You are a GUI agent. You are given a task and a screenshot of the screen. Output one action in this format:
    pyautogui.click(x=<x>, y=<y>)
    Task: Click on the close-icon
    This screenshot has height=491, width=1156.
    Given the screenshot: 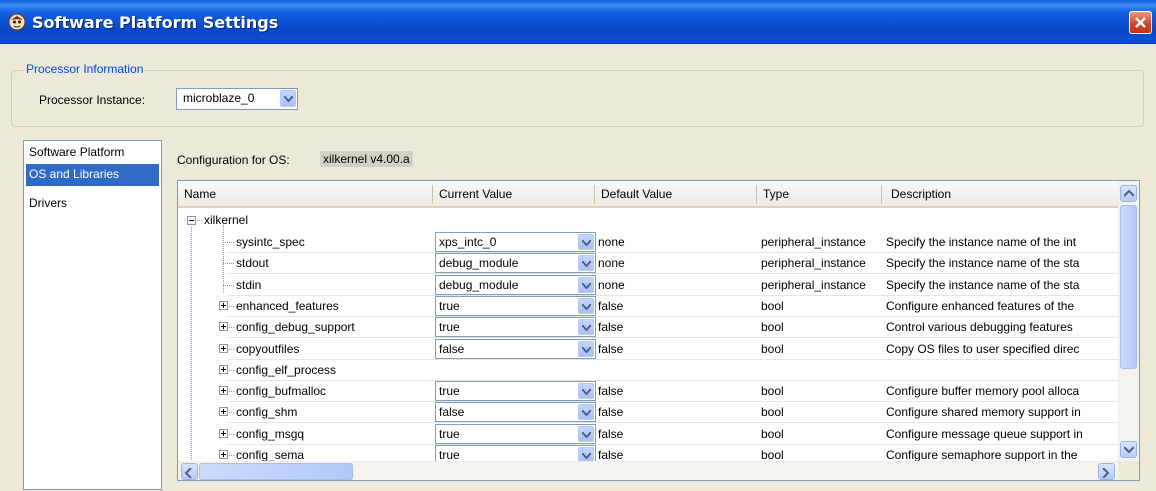 What is the action you would take?
    pyautogui.click(x=1140, y=22)
    